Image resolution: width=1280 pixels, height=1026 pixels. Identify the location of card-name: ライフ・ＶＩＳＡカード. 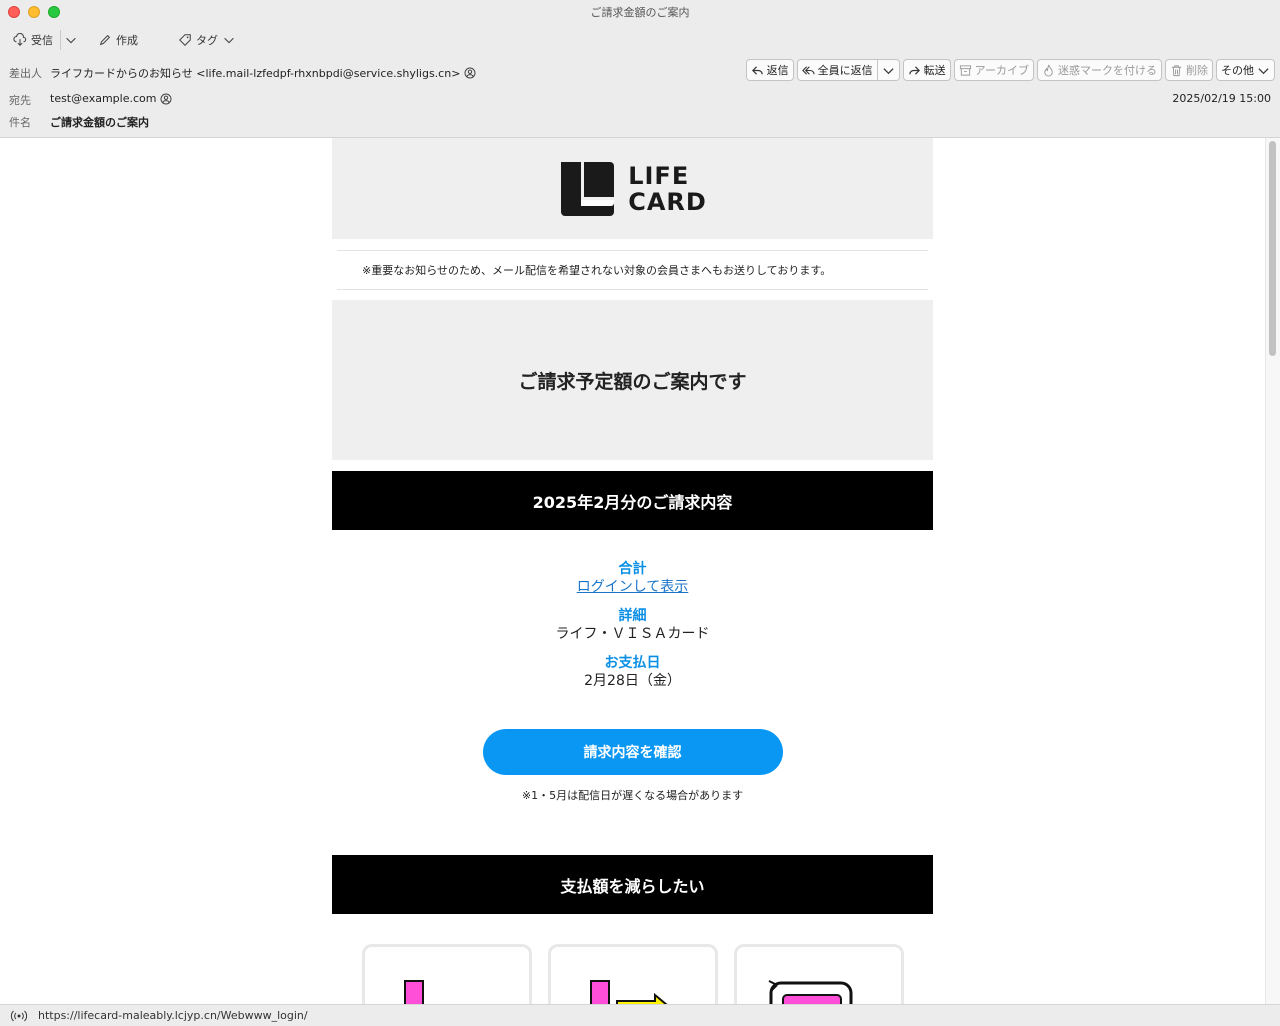
(632, 634).